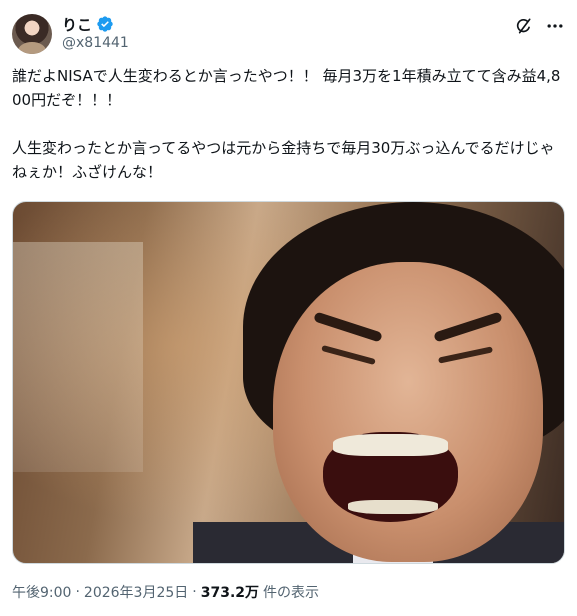 The image size is (577, 616). What do you see at coordinates (77, 24) in the screenshot?
I see `display-name: りこ` at bounding box center [77, 24].